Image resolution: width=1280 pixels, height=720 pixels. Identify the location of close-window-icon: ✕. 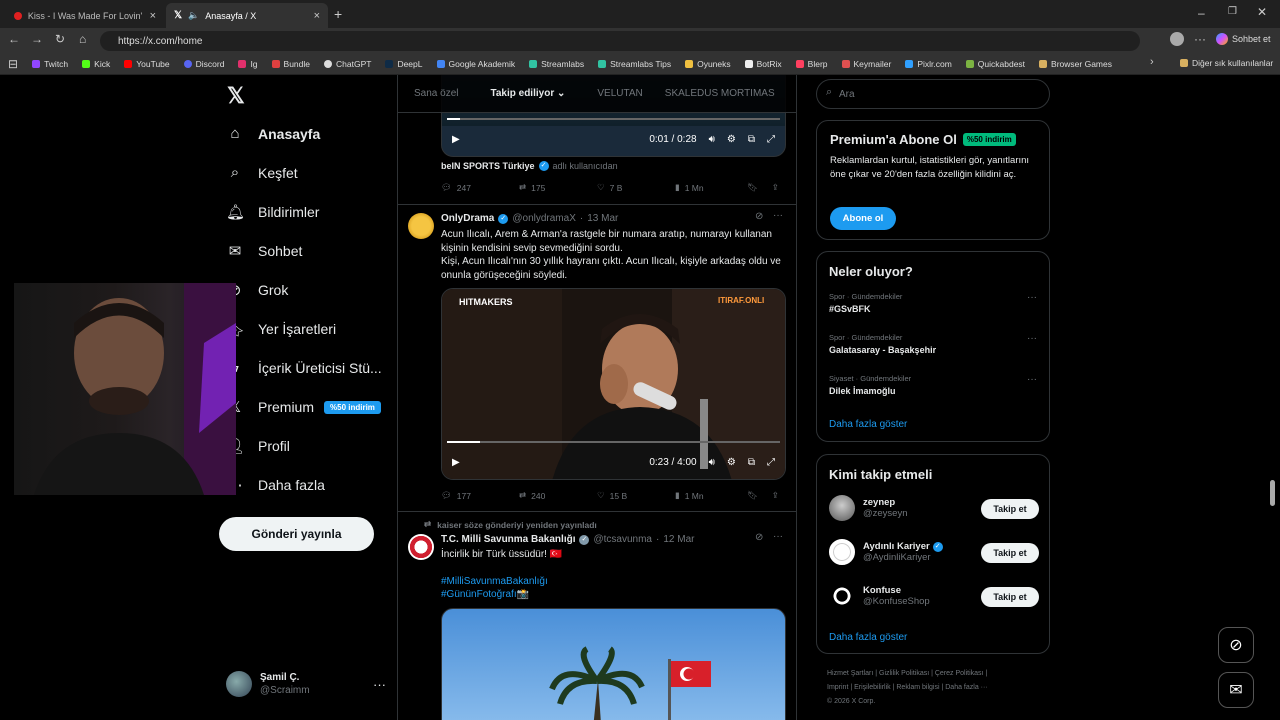
(1262, 12).